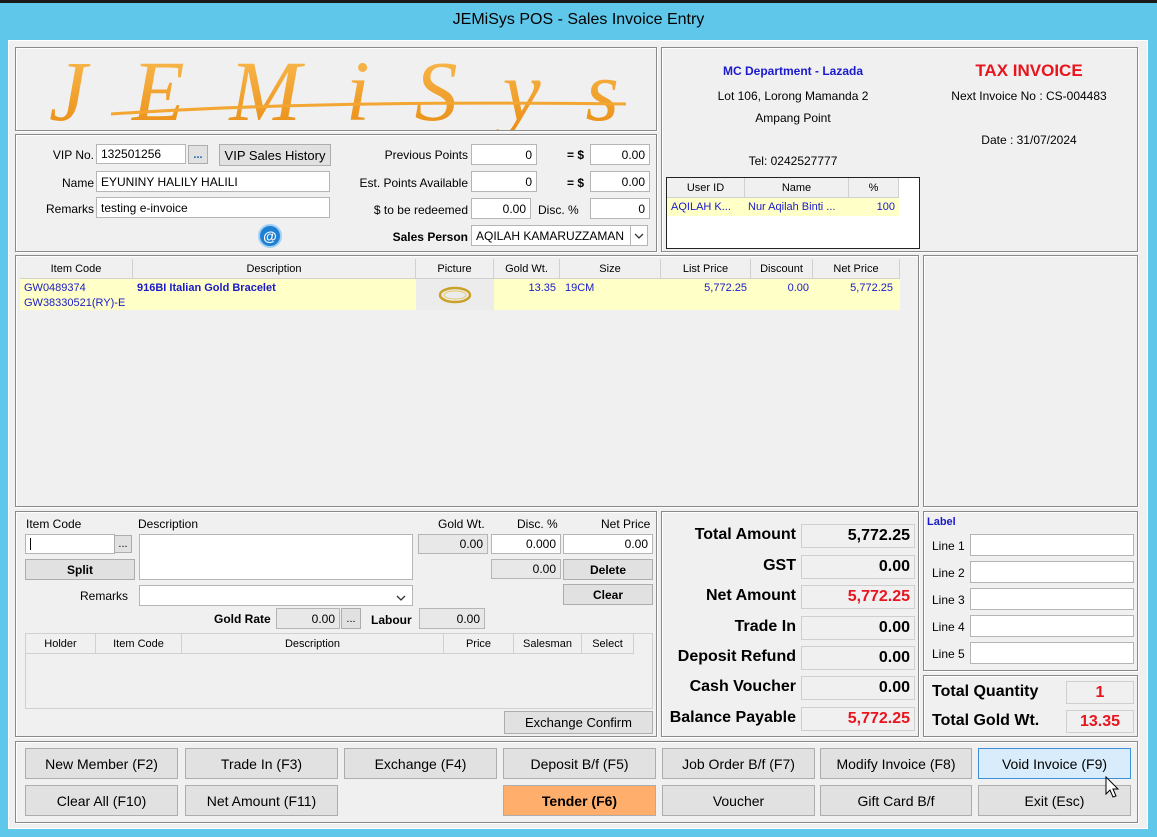 Image resolution: width=1157 pixels, height=837 pixels. What do you see at coordinates (527, 269) in the screenshot?
I see `col-gold-wt: Gold Wt.` at bounding box center [527, 269].